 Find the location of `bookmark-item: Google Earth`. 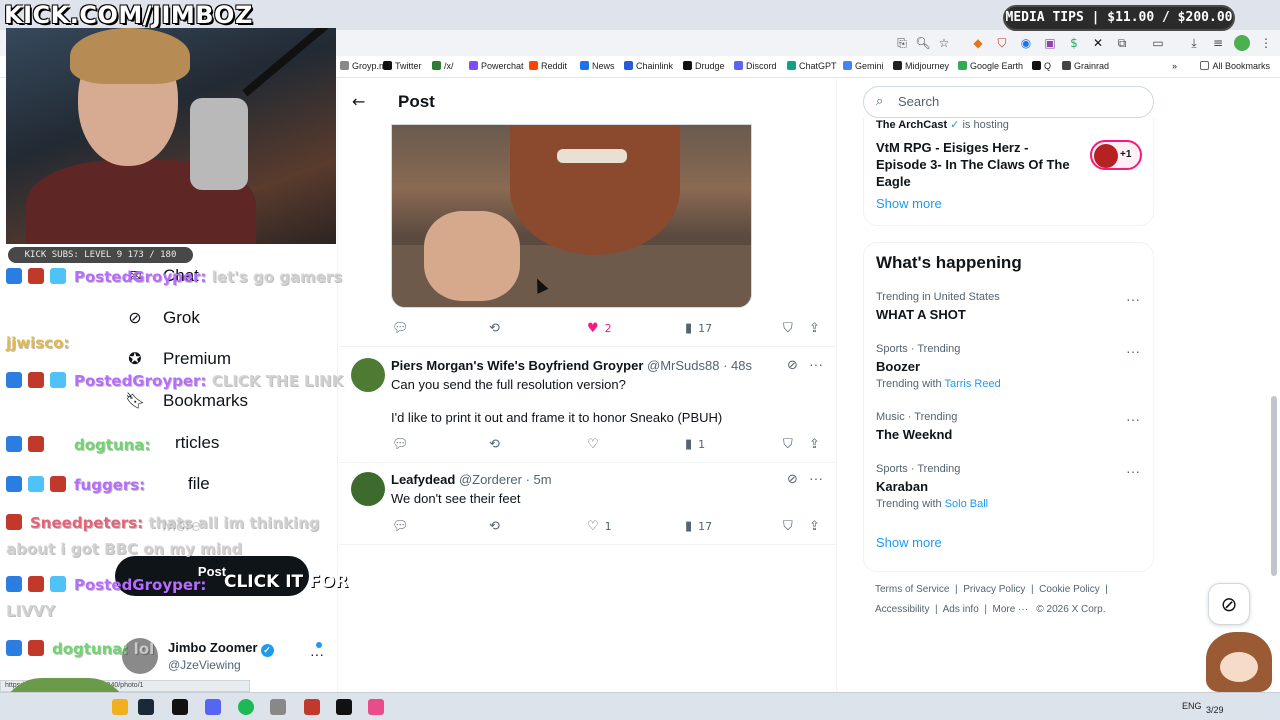

bookmark-item: Google Earth is located at coordinates (990, 66).